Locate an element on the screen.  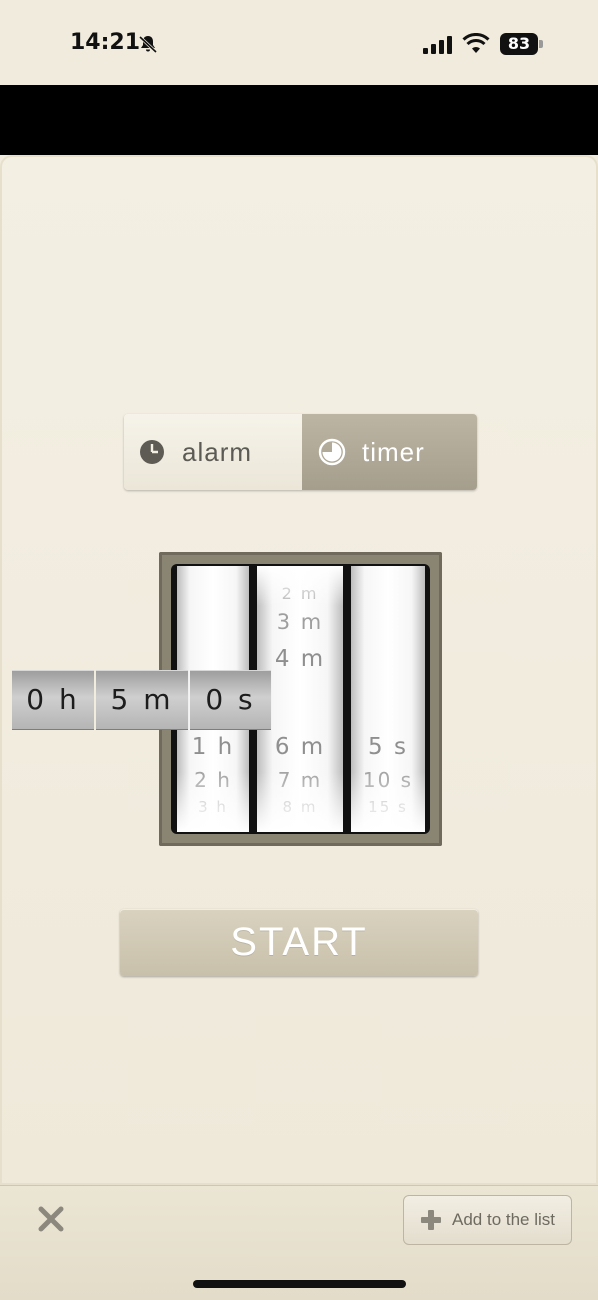
timer-tab: timer is located at coordinates (389, 452).